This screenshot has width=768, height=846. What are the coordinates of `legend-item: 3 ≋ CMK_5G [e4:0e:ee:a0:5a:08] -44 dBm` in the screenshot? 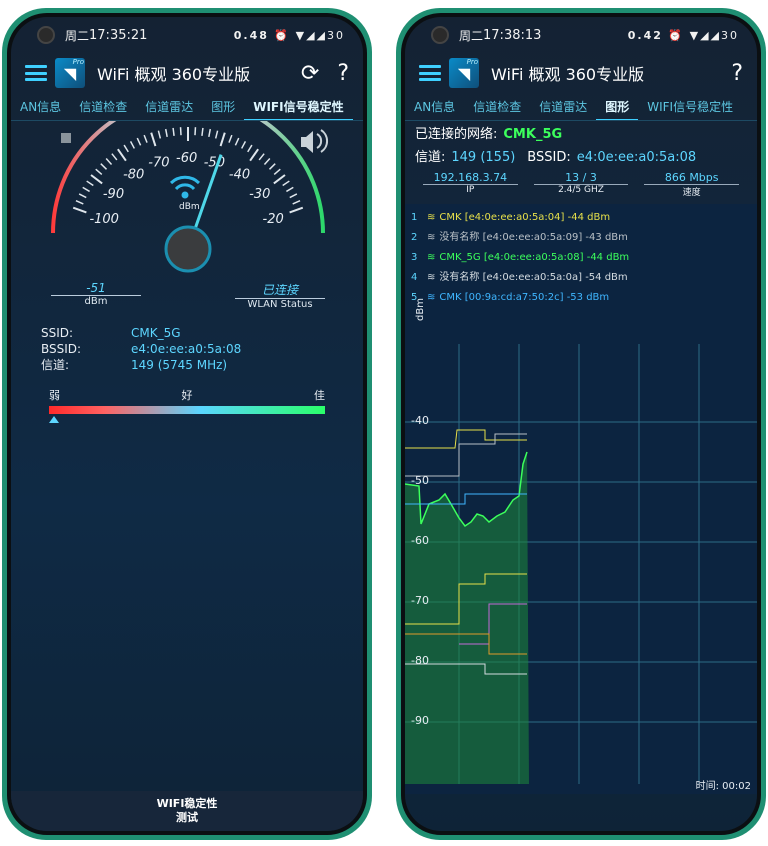 It's located at (520, 258).